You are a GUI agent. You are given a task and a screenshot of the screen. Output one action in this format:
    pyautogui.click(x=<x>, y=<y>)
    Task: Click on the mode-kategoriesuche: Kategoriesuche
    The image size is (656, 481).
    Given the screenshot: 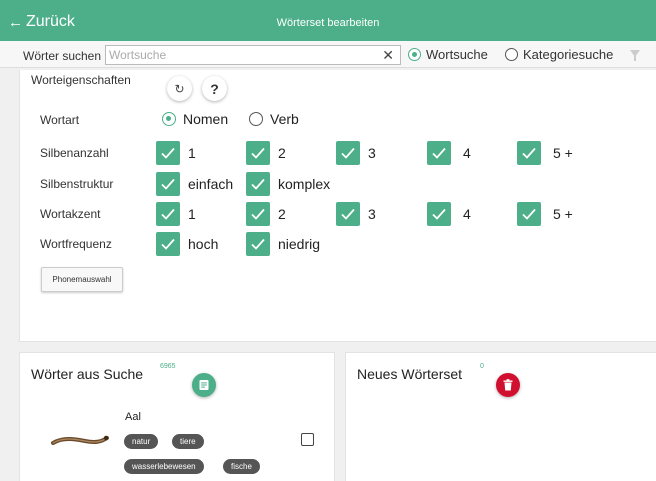 What is the action you would take?
    pyautogui.click(x=559, y=54)
    